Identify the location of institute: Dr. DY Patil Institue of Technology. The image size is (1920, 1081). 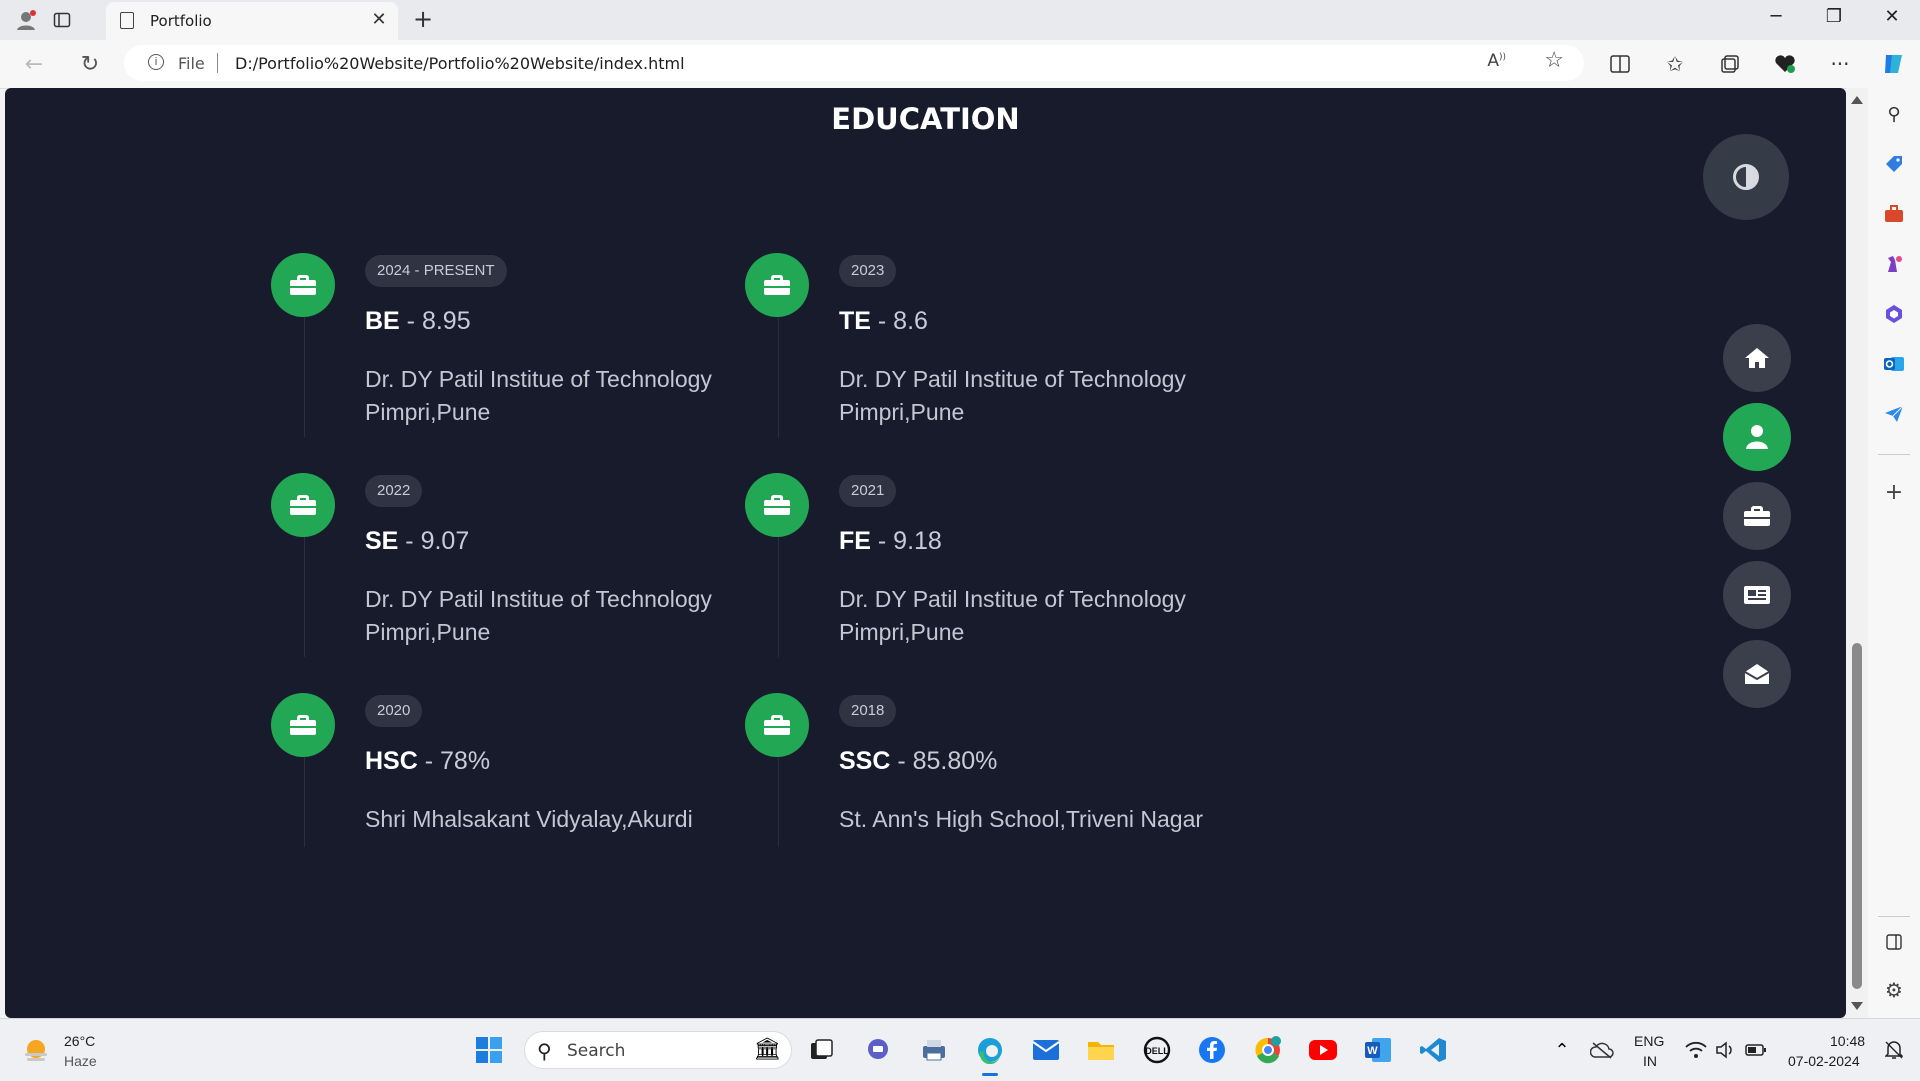
(538, 379).